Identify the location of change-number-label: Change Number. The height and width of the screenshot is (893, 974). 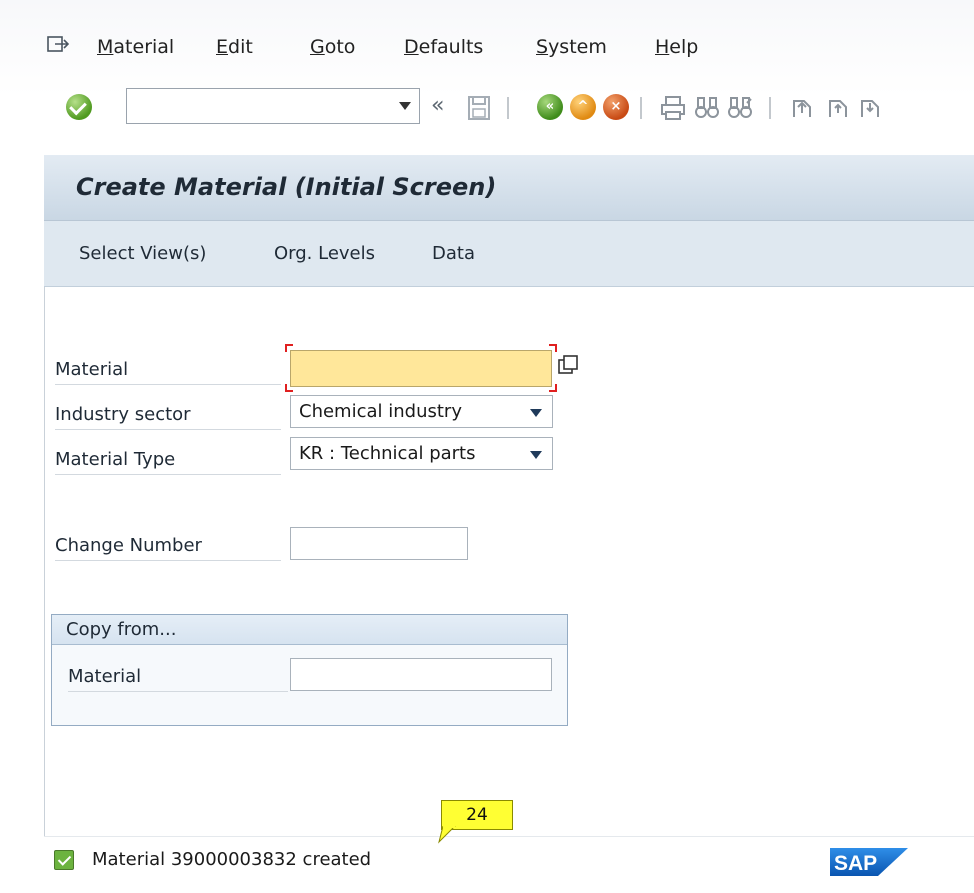
(168, 546).